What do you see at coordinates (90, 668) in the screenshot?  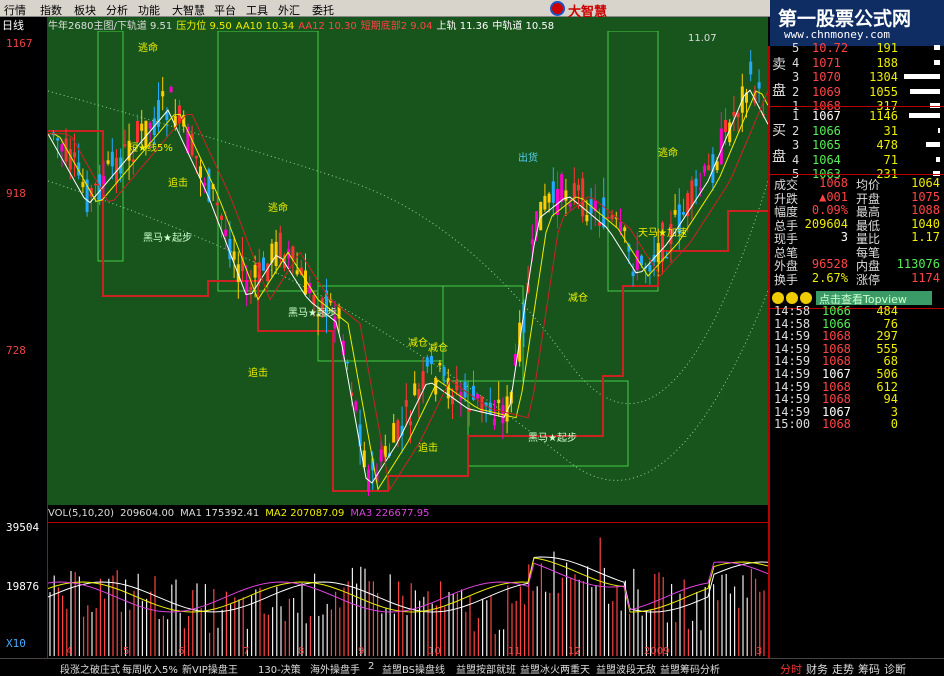 I see `formula-tab: 段涨之破庄式` at bounding box center [90, 668].